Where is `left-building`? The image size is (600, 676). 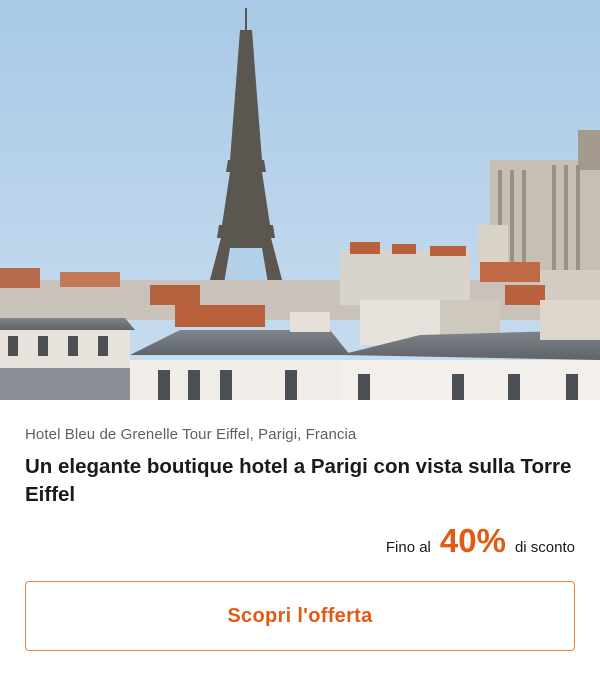
left-building is located at coordinates (67, 344).